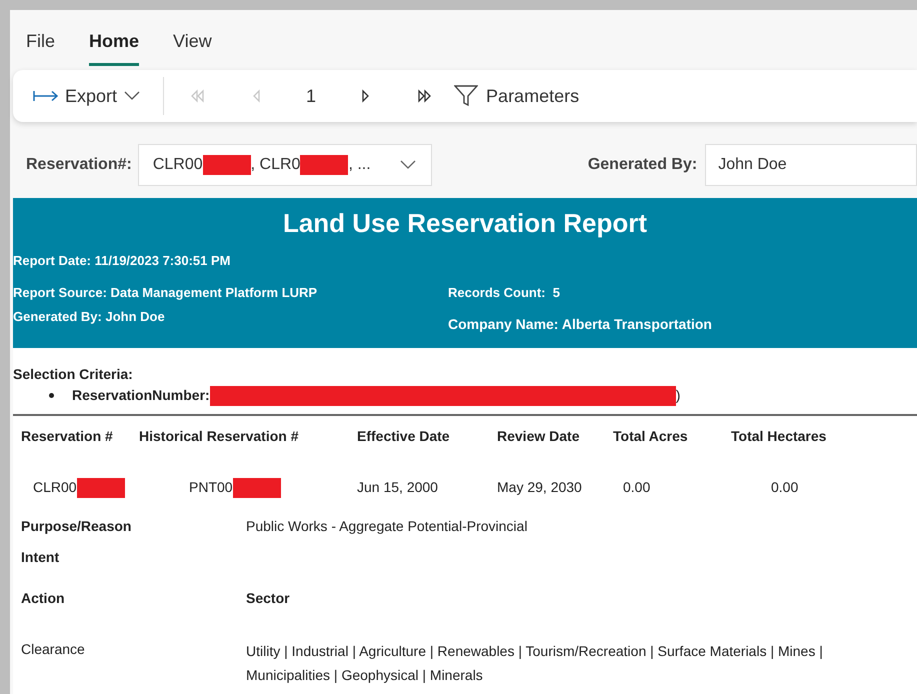  What do you see at coordinates (219, 436) in the screenshot?
I see `column-header: Historical Reservation #` at bounding box center [219, 436].